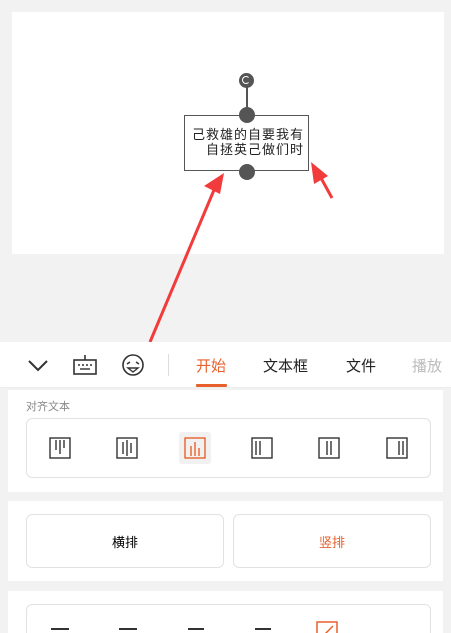 Image resolution: width=451 pixels, height=633 pixels. What do you see at coordinates (196, 629) in the screenshot?
I see `indent-icon` at bounding box center [196, 629].